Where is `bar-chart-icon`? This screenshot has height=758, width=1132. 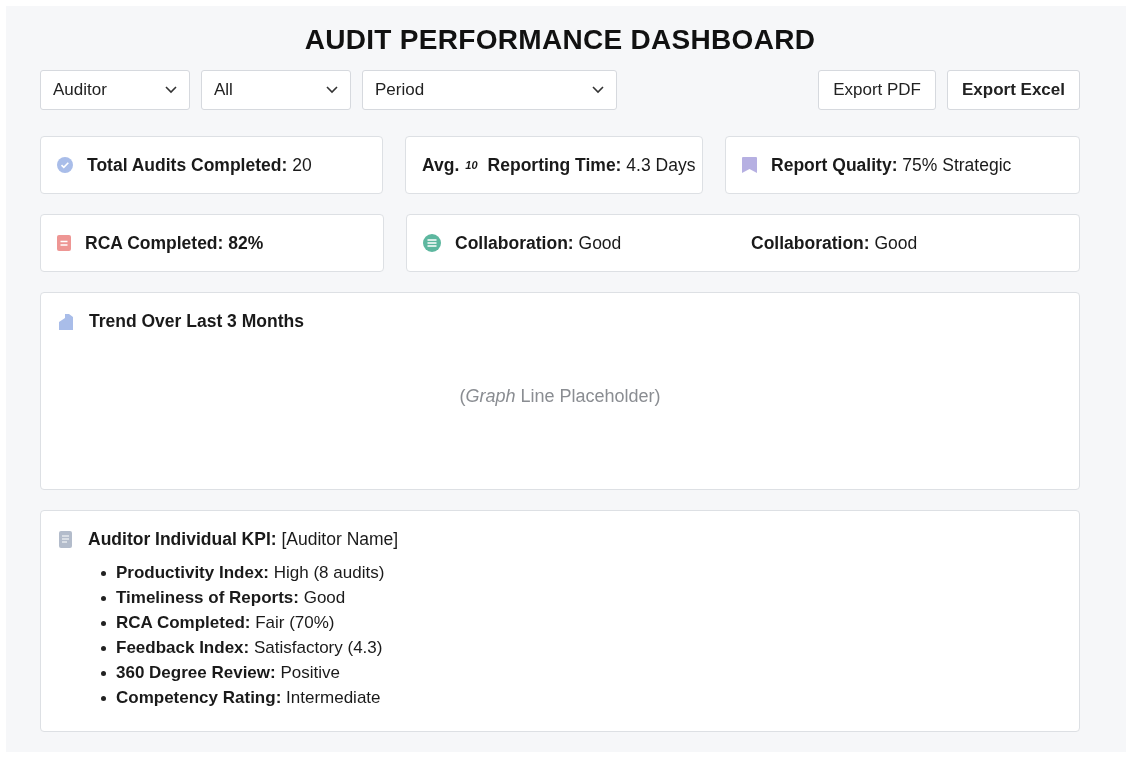 bar-chart-icon is located at coordinates (66, 321).